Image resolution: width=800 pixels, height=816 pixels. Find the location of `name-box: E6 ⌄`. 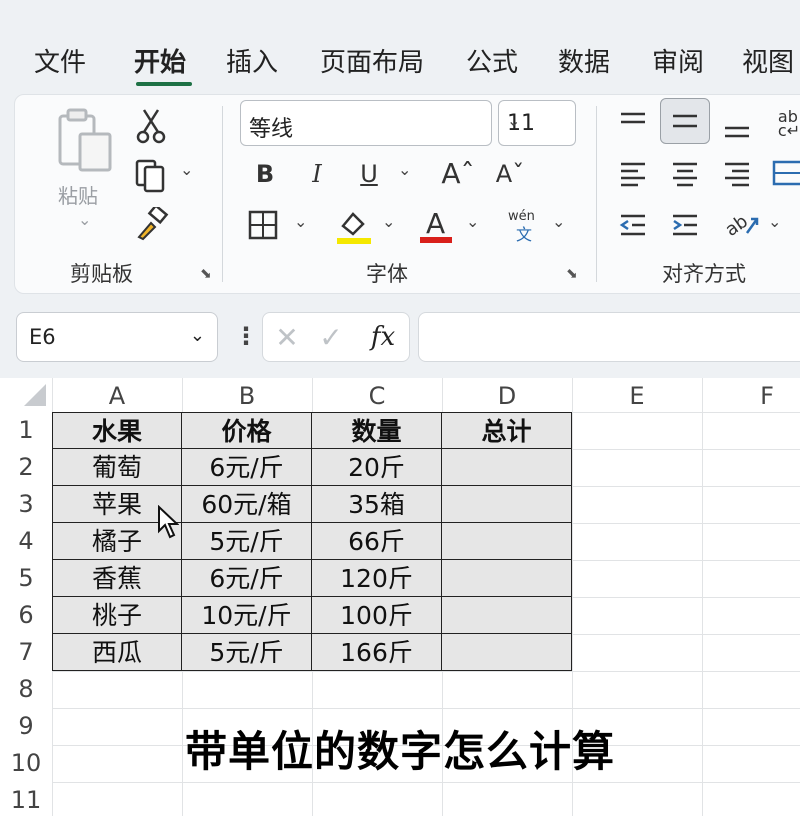

name-box: E6 ⌄ is located at coordinates (117, 337).